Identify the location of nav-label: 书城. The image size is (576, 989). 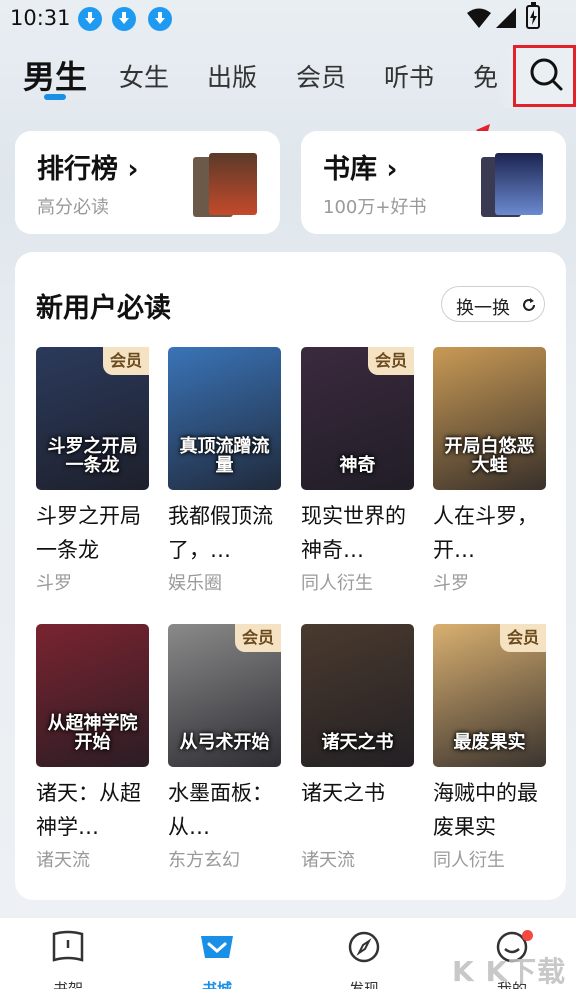
(216, 984).